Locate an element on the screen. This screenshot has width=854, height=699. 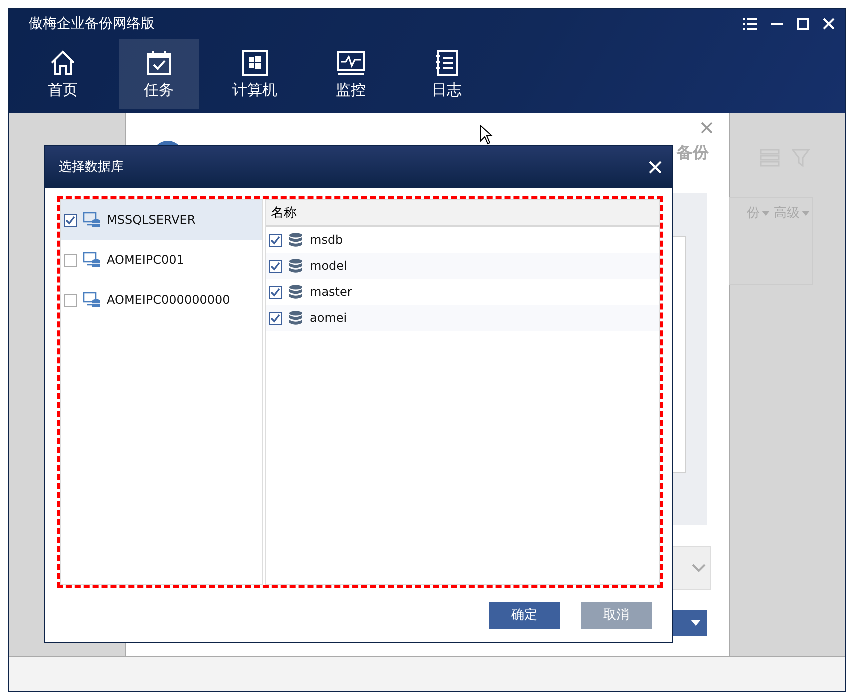
dialog-title: 选择数据库 is located at coordinates (91, 167).